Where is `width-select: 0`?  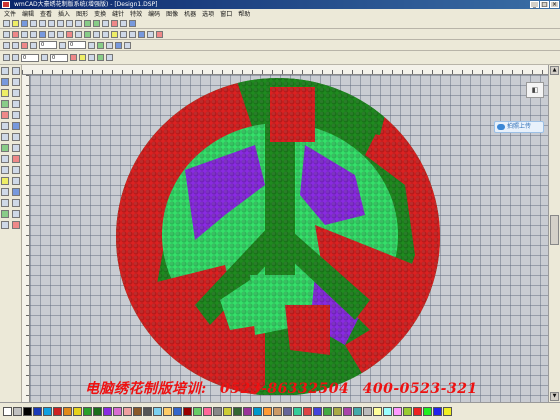 width-select: 0 is located at coordinates (30, 57).